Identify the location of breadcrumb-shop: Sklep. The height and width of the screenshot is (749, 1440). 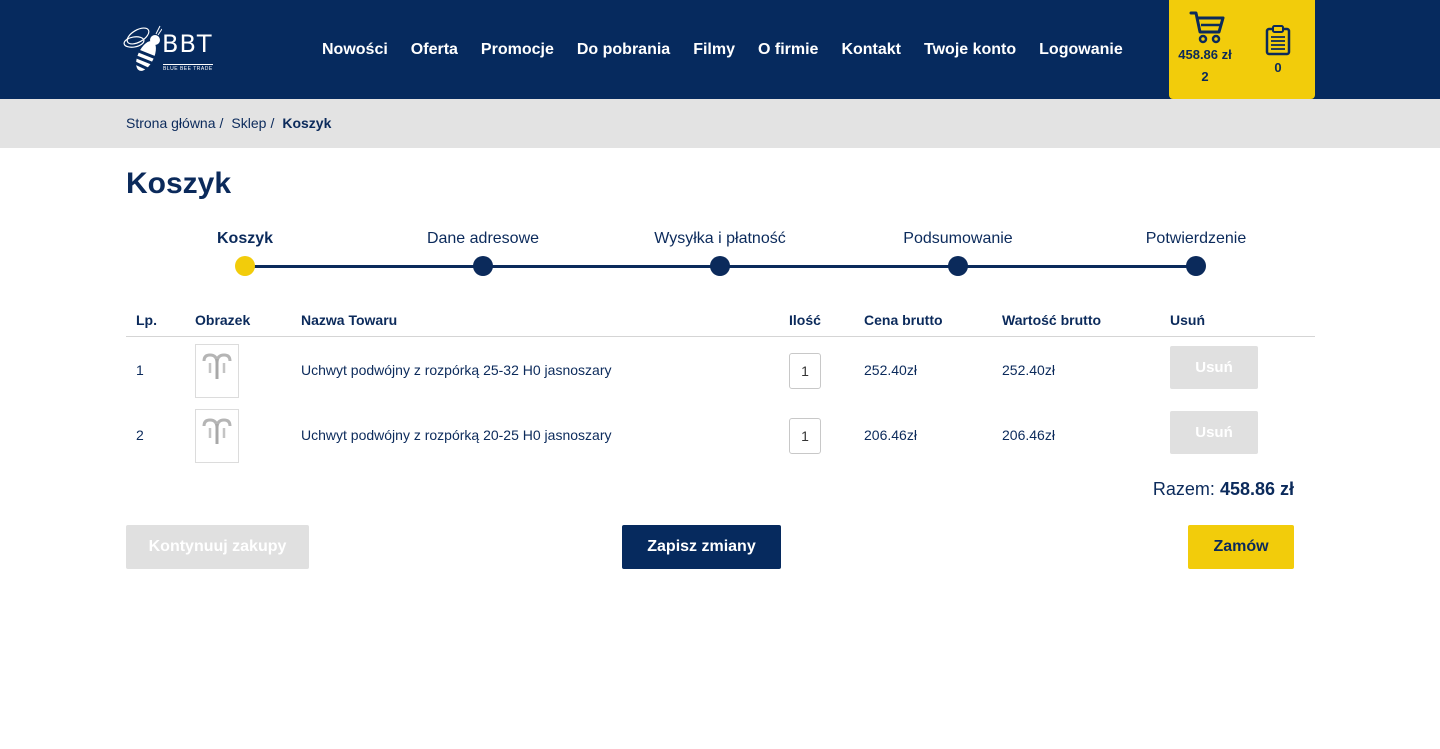
(248, 123).